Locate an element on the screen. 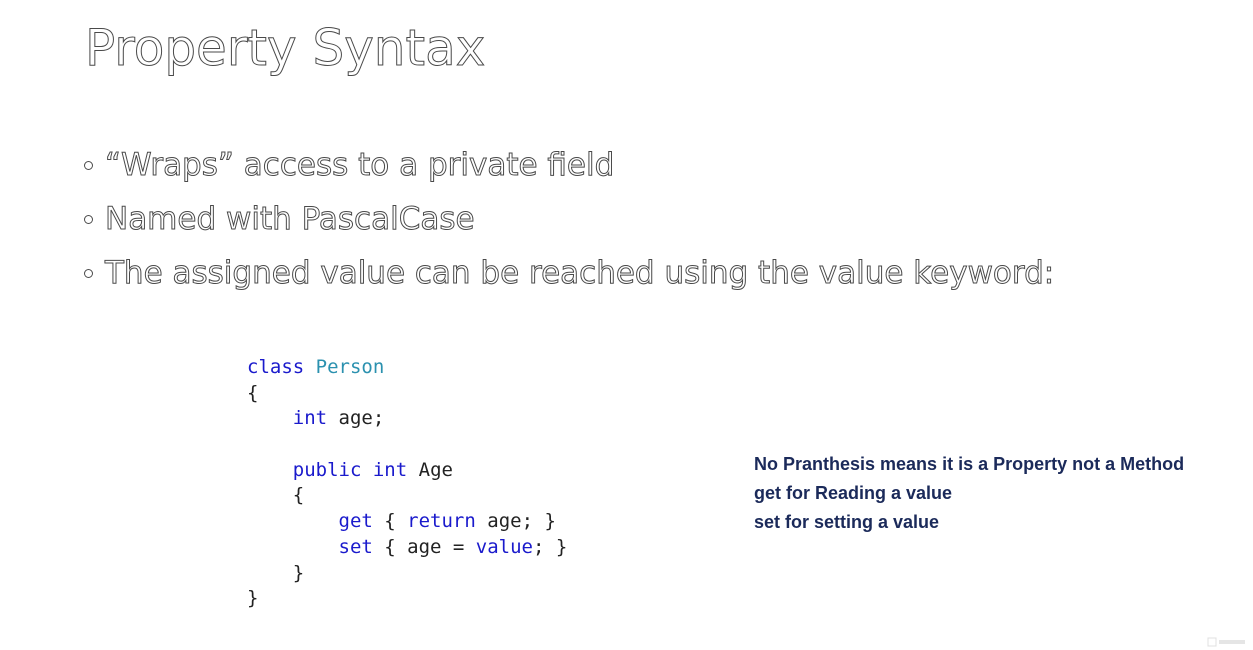 This screenshot has height=650, width=1253. code-token: ; } is located at coordinates (550, 546).